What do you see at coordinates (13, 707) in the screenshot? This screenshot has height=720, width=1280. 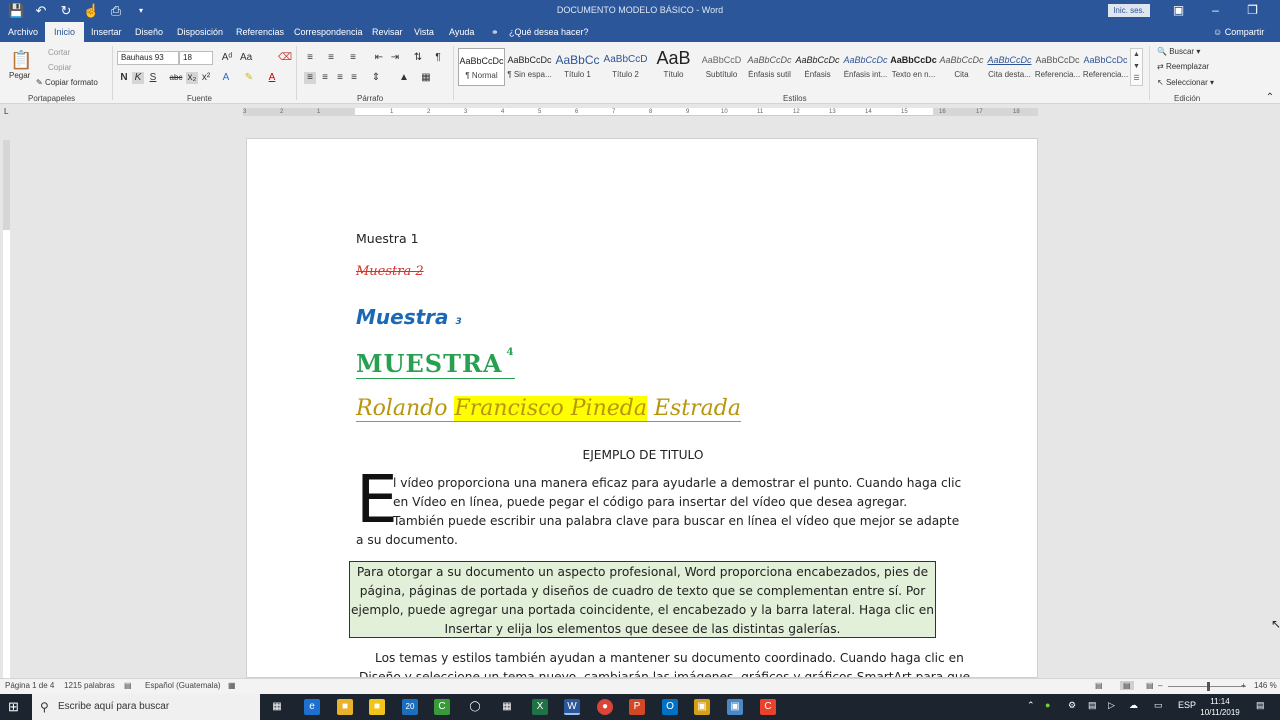 I see `windows-start-icon: ⊞` at bounding box center [13, 707].